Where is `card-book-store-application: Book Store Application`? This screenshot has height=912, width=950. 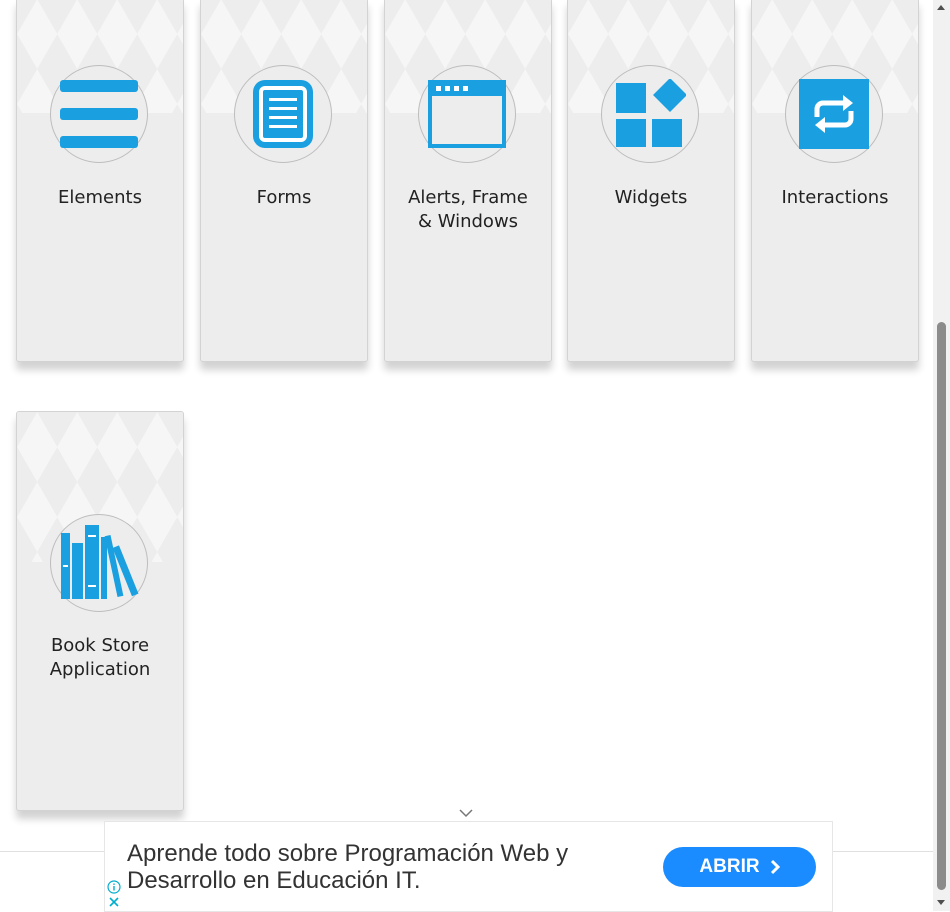 card-book-store-application: Book Store Application is located at coordinates (100, 611).